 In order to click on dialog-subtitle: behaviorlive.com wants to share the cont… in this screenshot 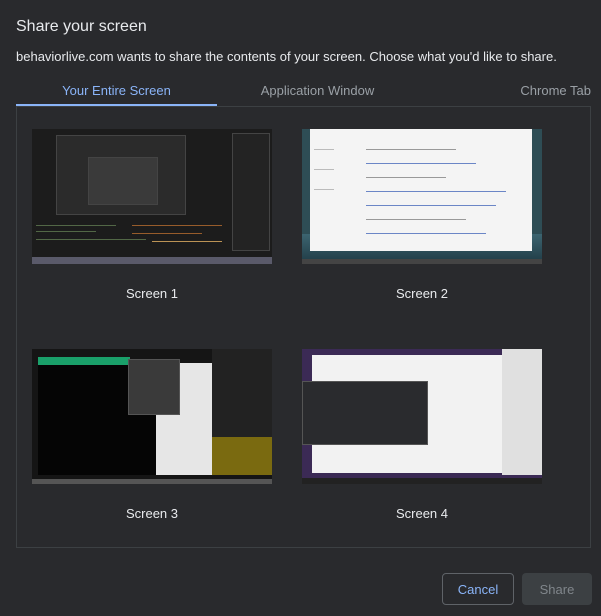, I will do `click(286, 56)`.